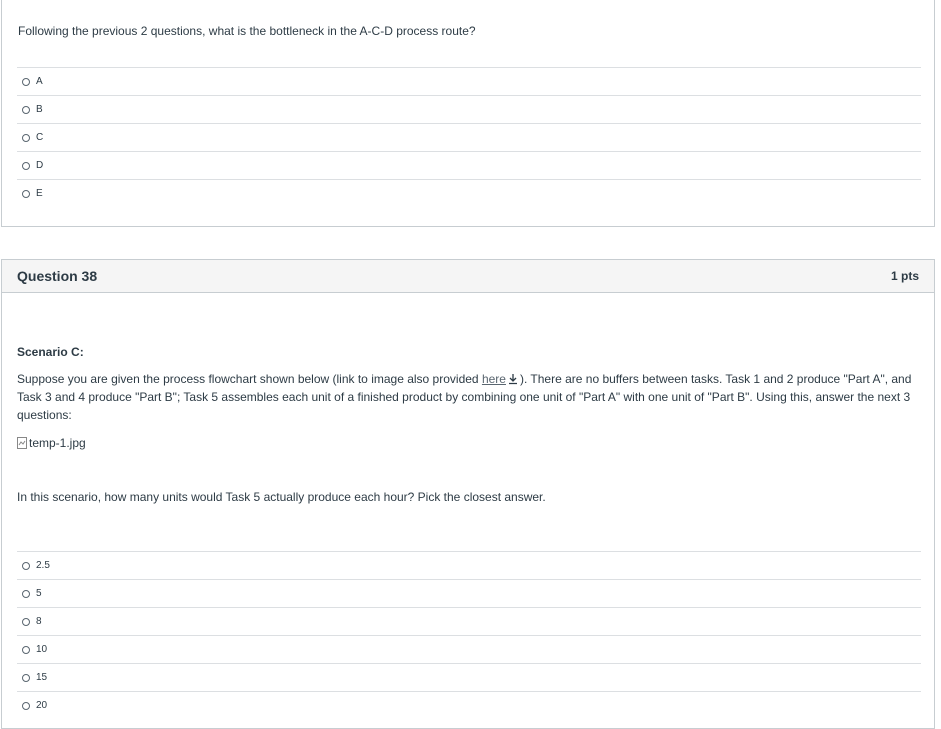 This screenshot has height=729, width=941. Describe the element at coordinates (469, 109) in the screenshot. I see `answer-option-b: B` at that location.